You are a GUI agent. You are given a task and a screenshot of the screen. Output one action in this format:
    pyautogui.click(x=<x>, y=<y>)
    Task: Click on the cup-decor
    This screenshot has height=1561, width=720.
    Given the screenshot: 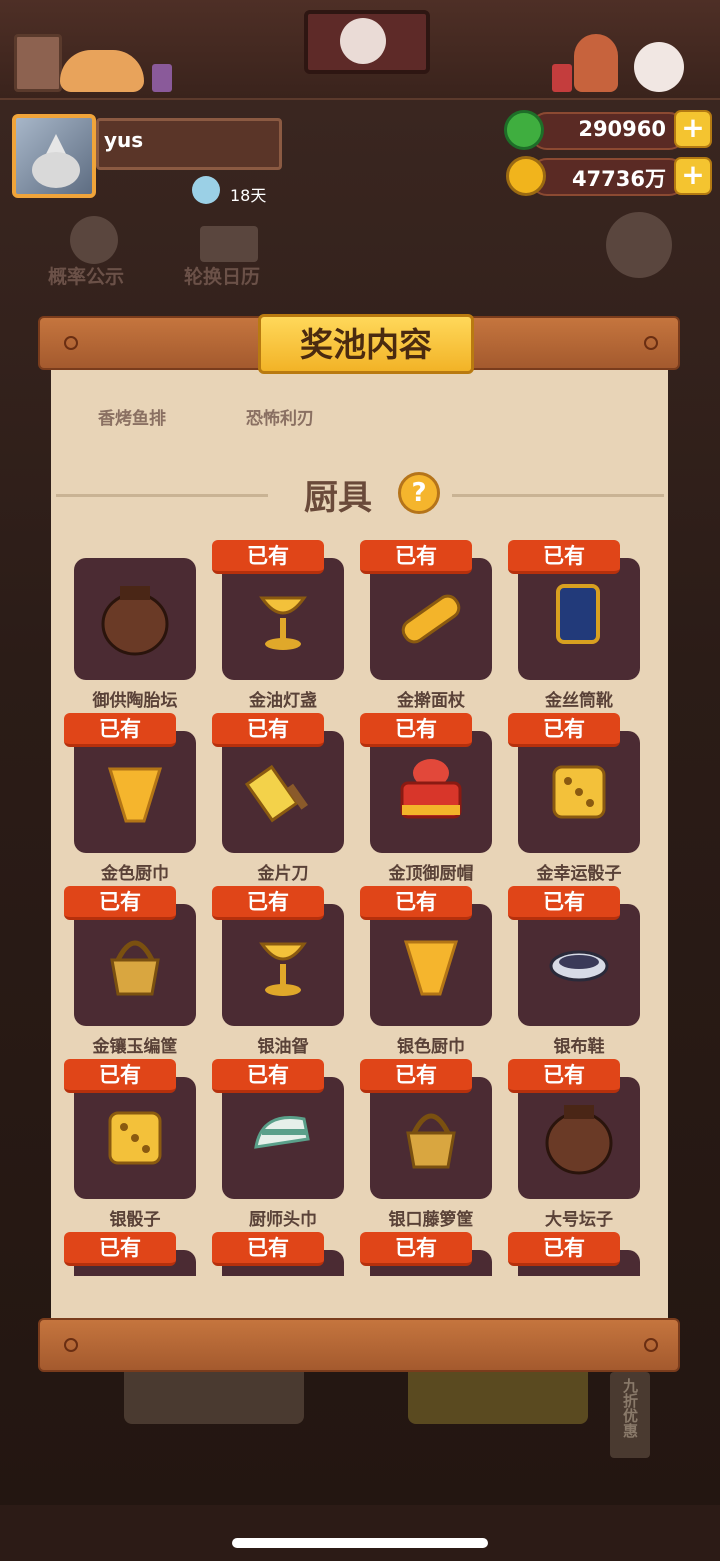 What is the action you would take?
    pyautogui.click(x=562, y=78)
    